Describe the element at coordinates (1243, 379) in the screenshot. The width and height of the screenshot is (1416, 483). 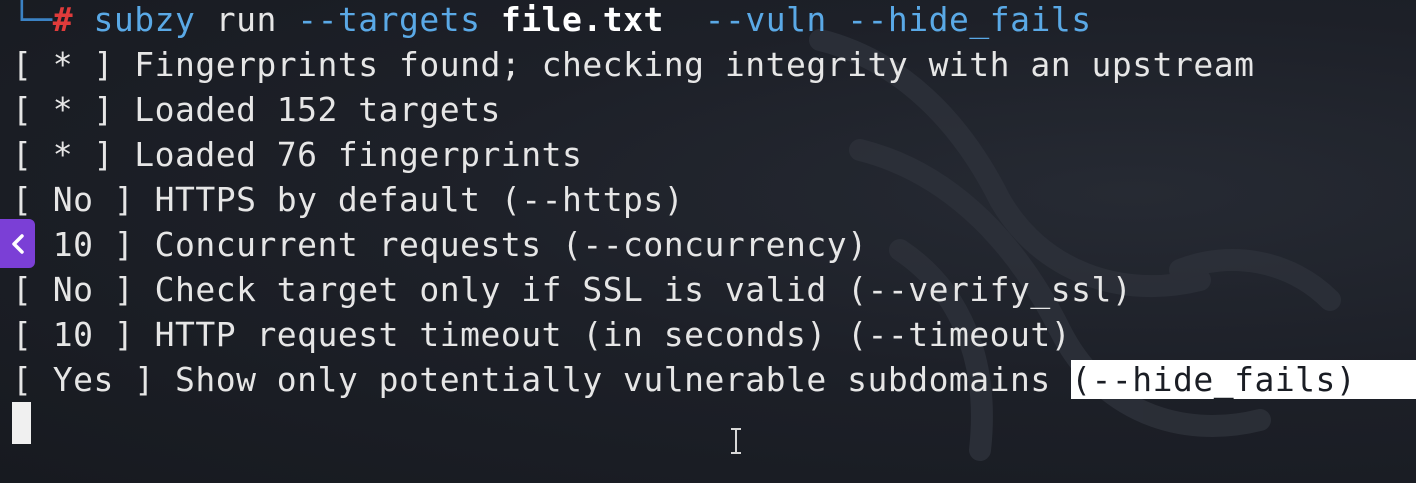
I see `selected-text-highlight: (--hide_fails)` at that location.